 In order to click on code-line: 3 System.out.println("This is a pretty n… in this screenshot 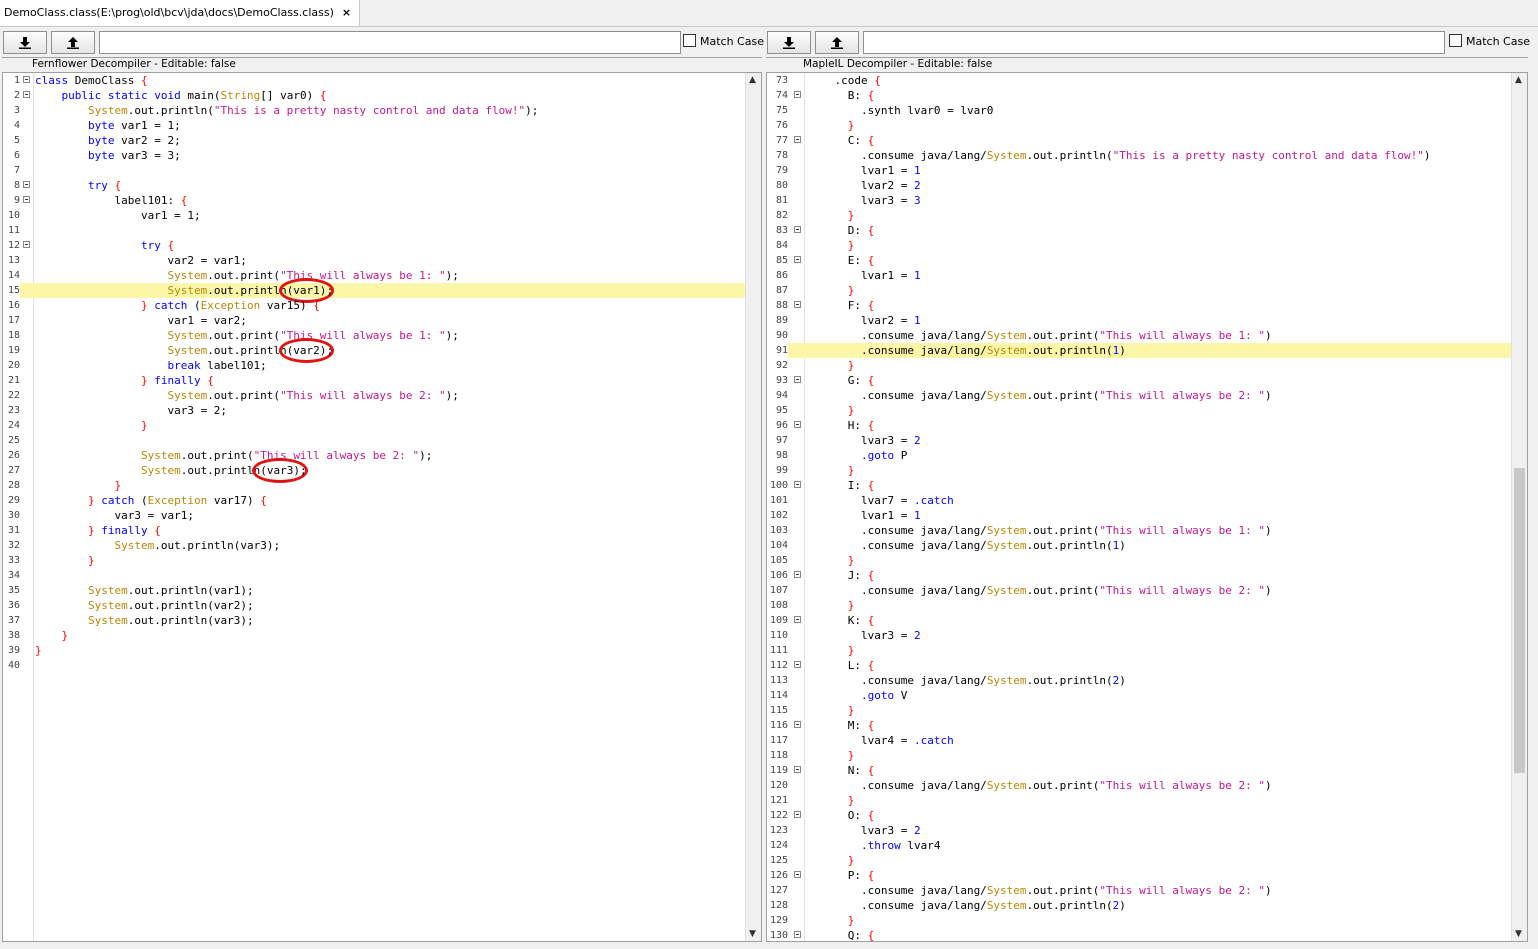, I will do `click(382, 110)`.